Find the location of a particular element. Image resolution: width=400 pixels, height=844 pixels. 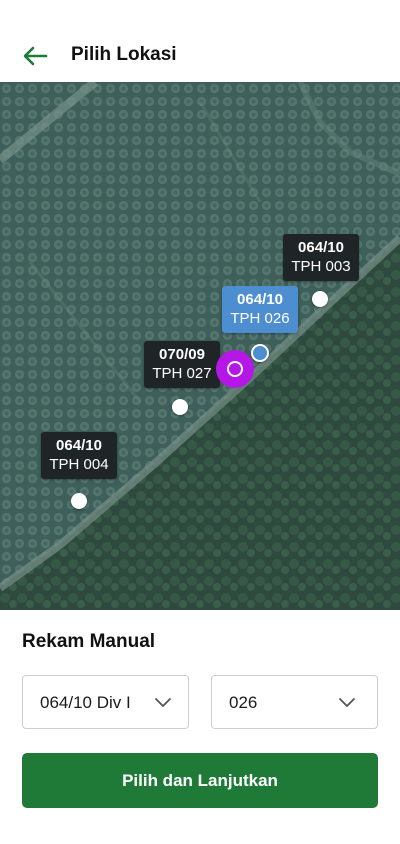

marker-label-tph-026: 064/10 TPH 026 is located at coordinates (260, 309).